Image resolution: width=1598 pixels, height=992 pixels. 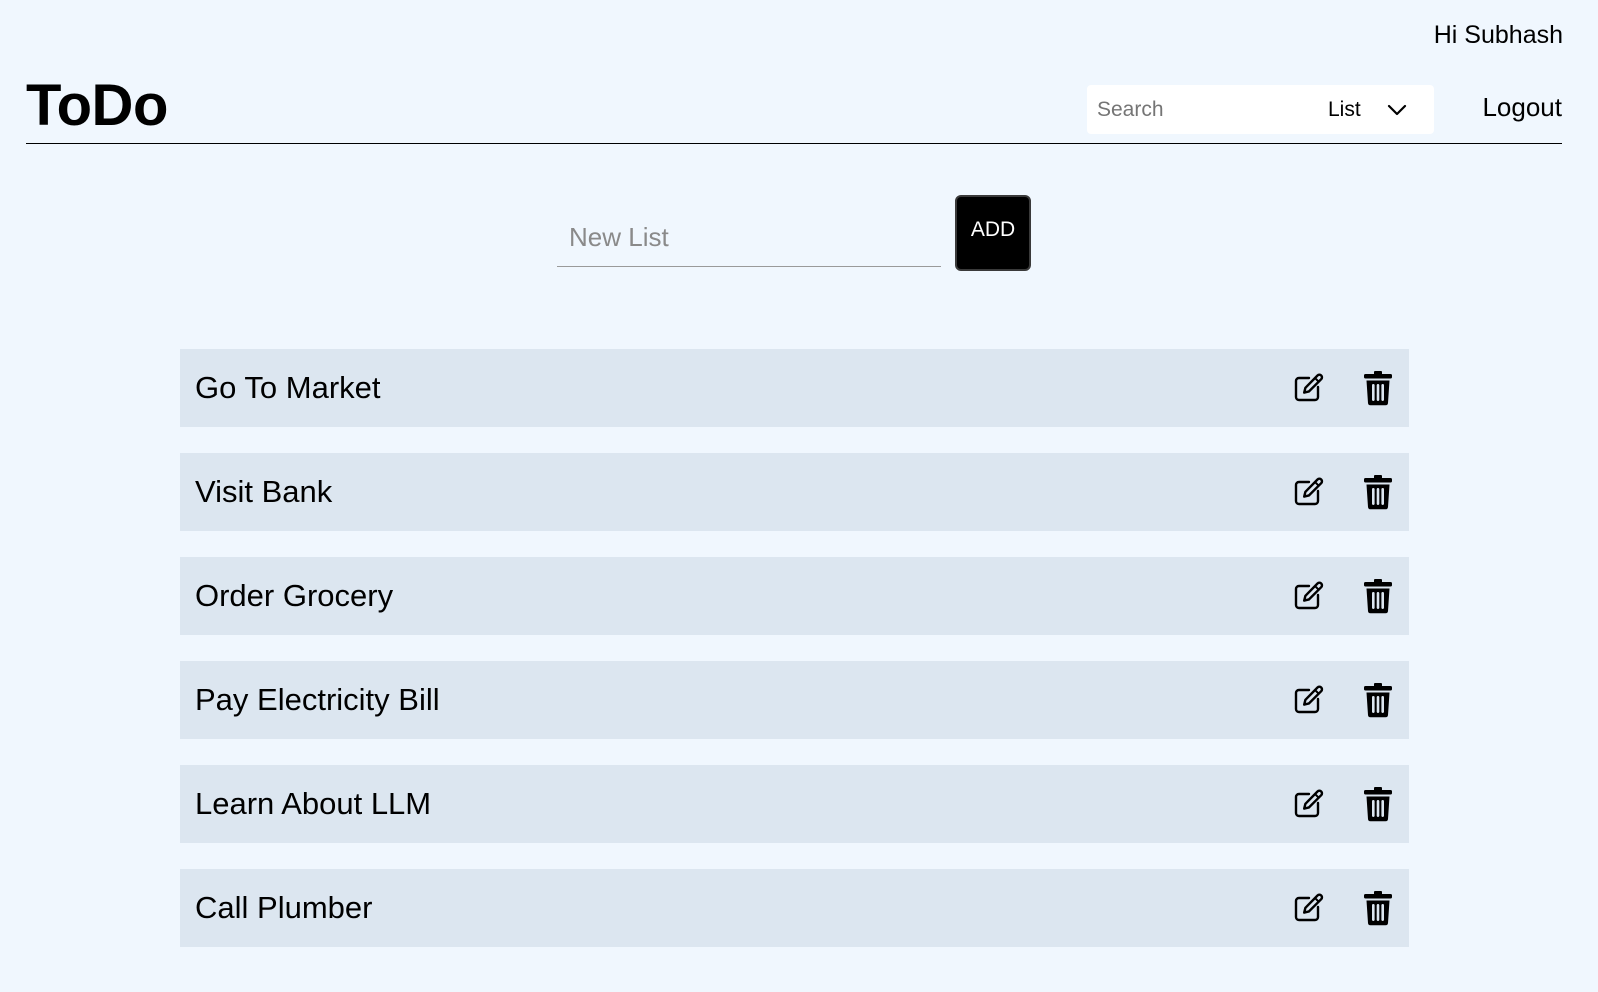 What do you see at coordinates (1204, 109) in the screenshot?
I see `search-input` at bounding box center [1204, 109].